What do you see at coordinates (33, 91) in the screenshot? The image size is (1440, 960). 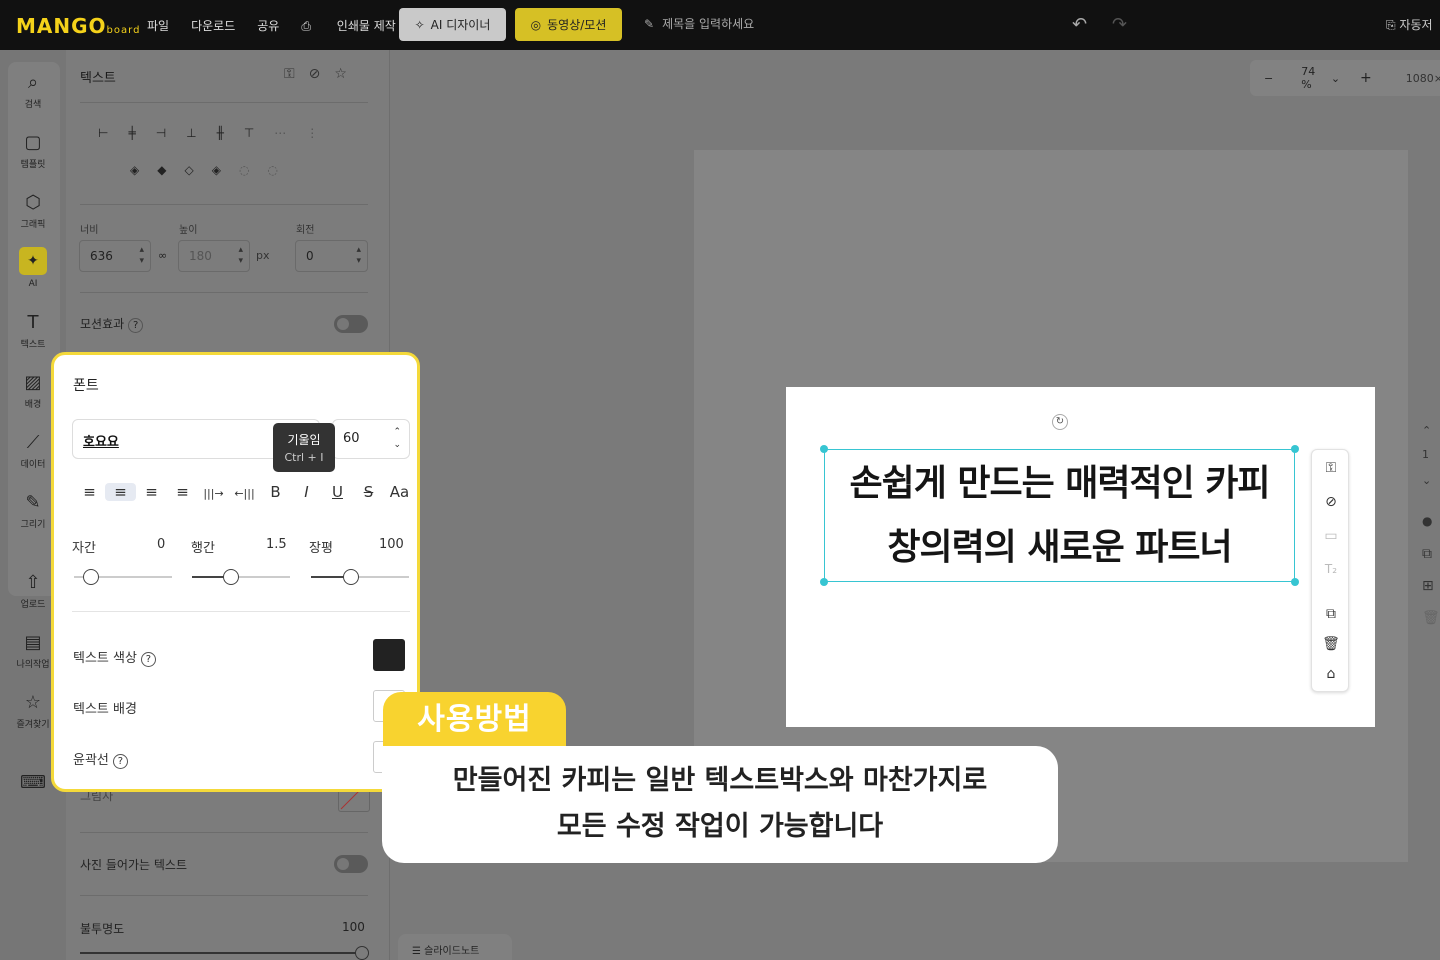 I see `sidebar-item-search: ⌕ 검색` at bounding box center [33, 91].